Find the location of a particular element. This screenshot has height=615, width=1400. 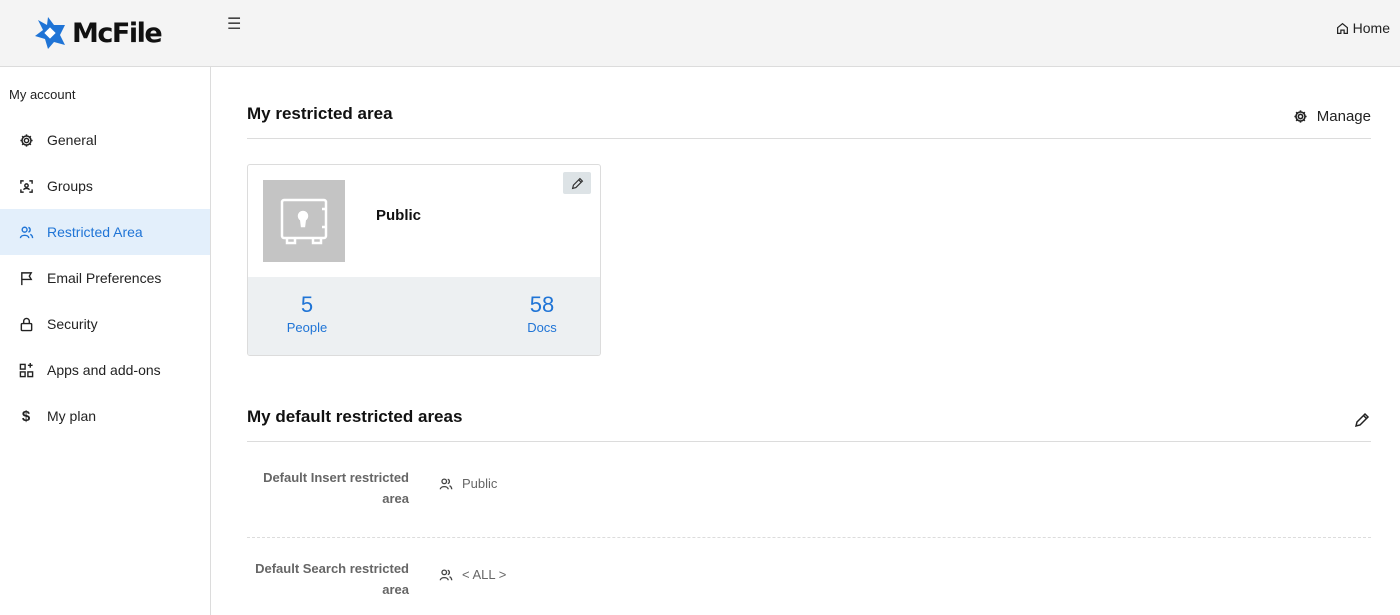

logo-icon is located at coordinates (50, 33).